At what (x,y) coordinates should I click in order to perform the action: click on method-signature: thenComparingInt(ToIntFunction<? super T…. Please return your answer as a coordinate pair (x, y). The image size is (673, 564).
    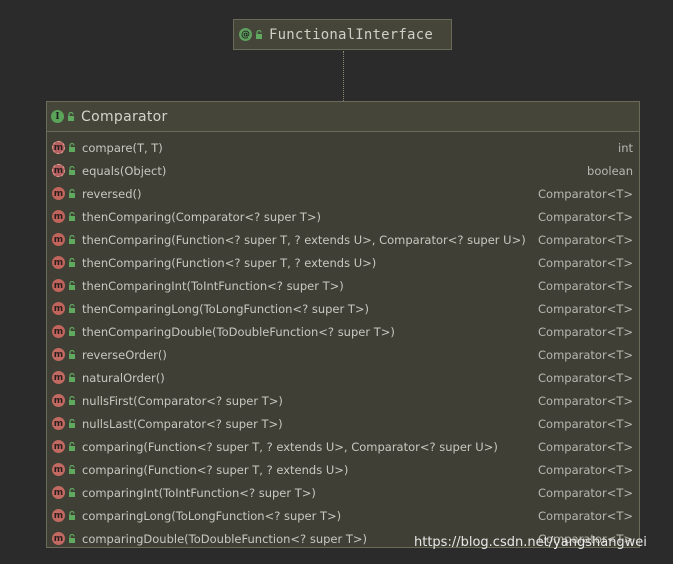
    Looking at the image, I should click on (213, 285).